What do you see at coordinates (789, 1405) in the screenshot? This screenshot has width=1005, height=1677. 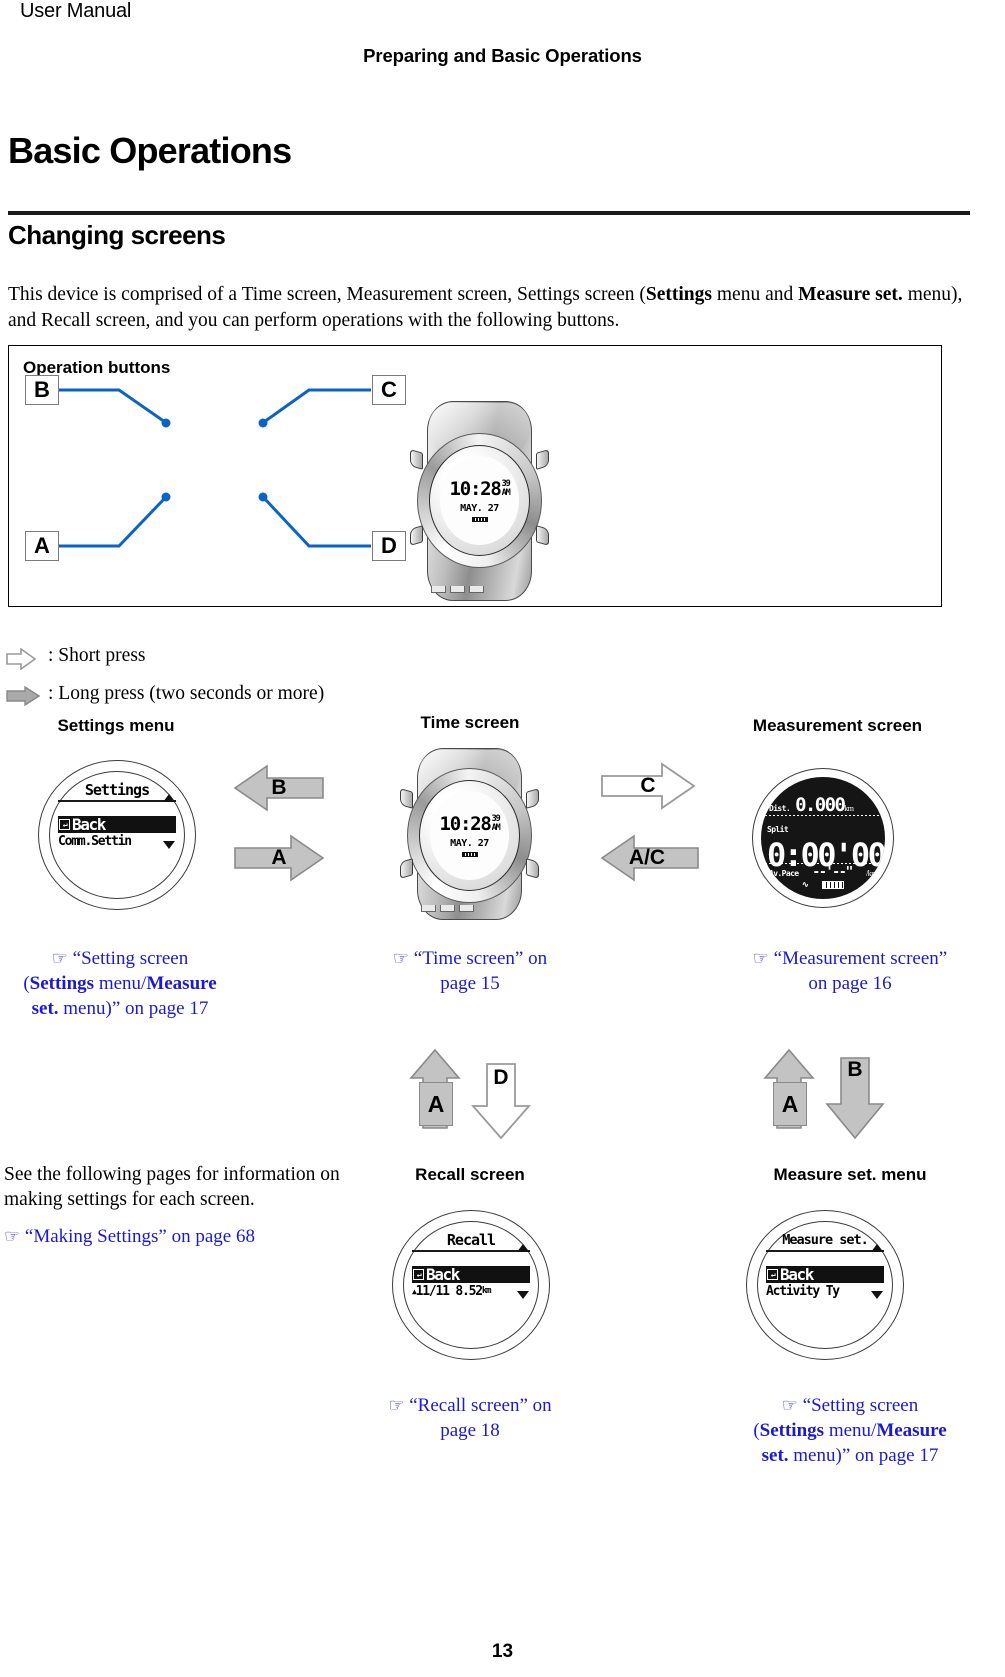 I see `pointer-hand-icon-6: ☞` at bounding box center [789, 1405].